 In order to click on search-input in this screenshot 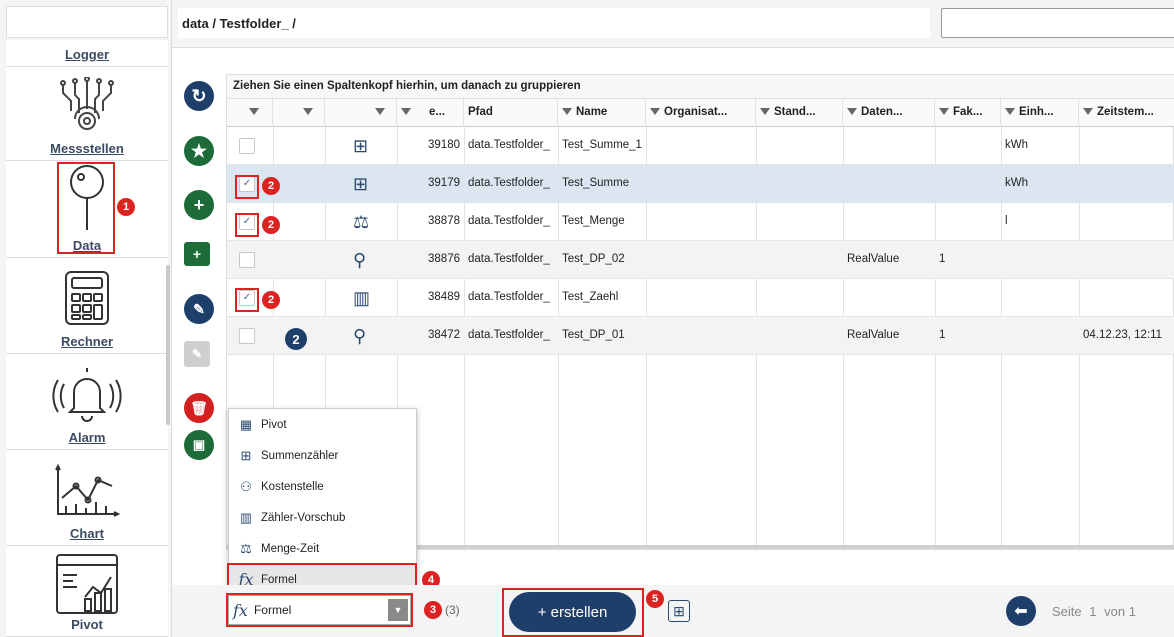, I will do `click(1057, 23)`.